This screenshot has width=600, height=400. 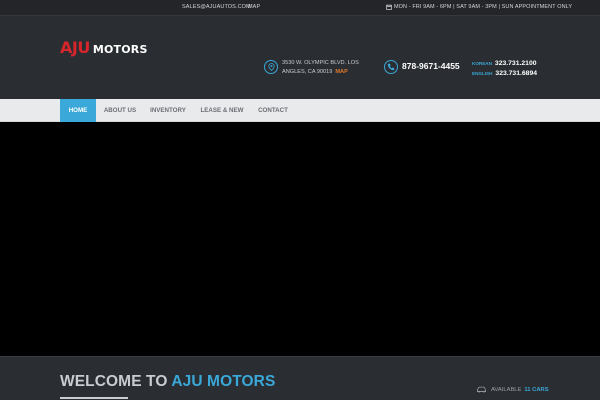 I want to click on korean-phone-line: KOREAN 323.731.2100, so click(x=504, y=64).